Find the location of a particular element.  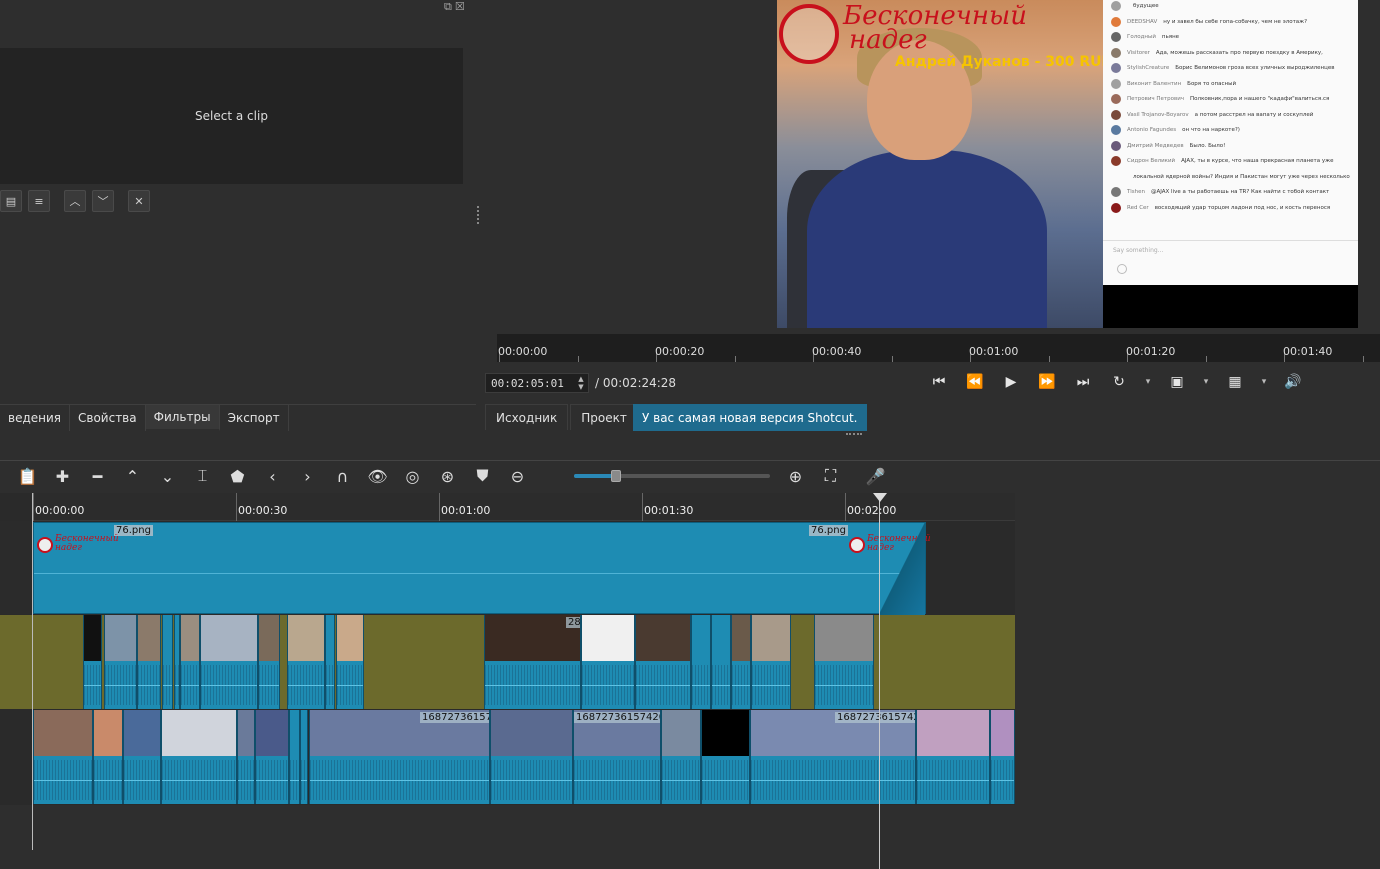

grid-dropdown-icon: ▾ is located at coordinates (1264, 382).